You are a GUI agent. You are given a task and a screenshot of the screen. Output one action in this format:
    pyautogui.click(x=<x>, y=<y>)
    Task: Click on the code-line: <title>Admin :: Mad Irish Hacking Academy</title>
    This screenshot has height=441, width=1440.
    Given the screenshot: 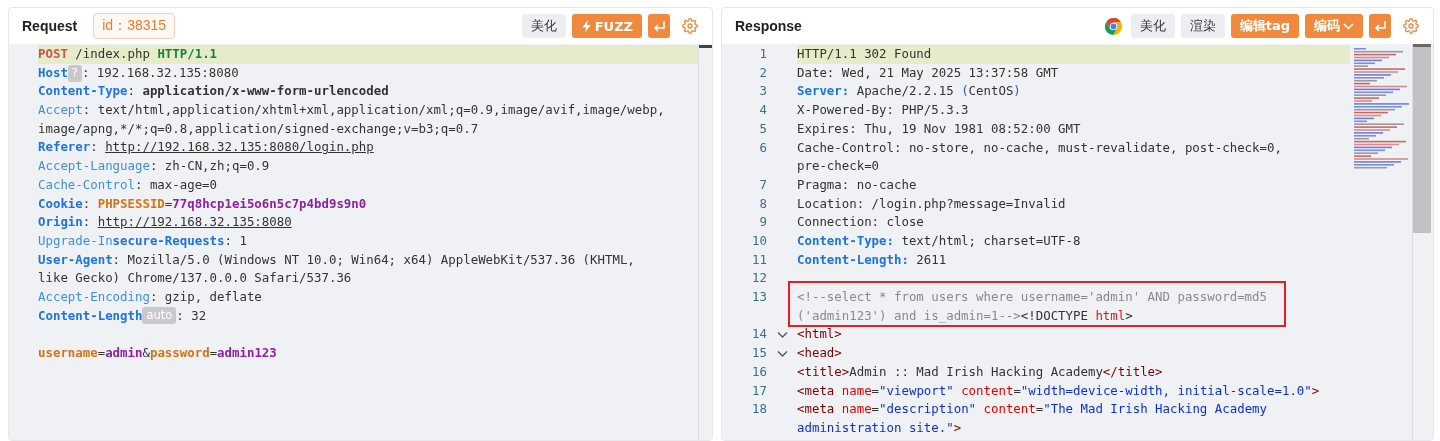 What is the action you would take?
    pyautogui.click(x=980, y=371)
    